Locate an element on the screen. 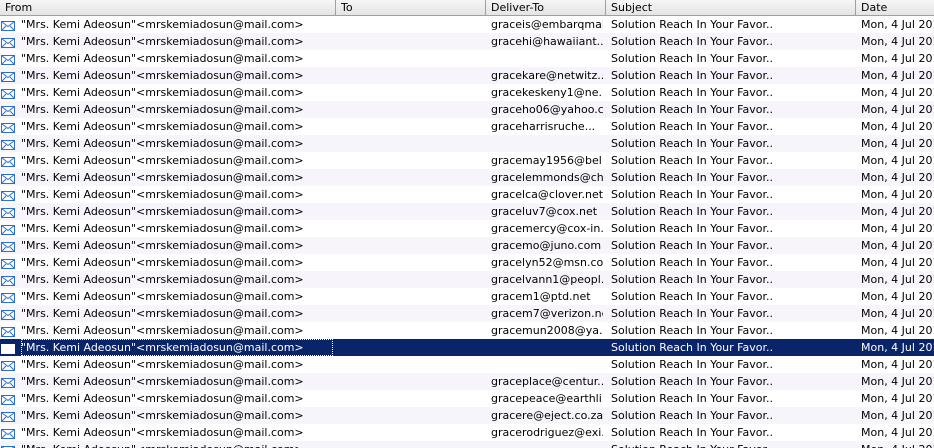 Image resolution: width=934 pixels, height=448 pixels. column-header-date: Date is located at coordinates (895, 7).